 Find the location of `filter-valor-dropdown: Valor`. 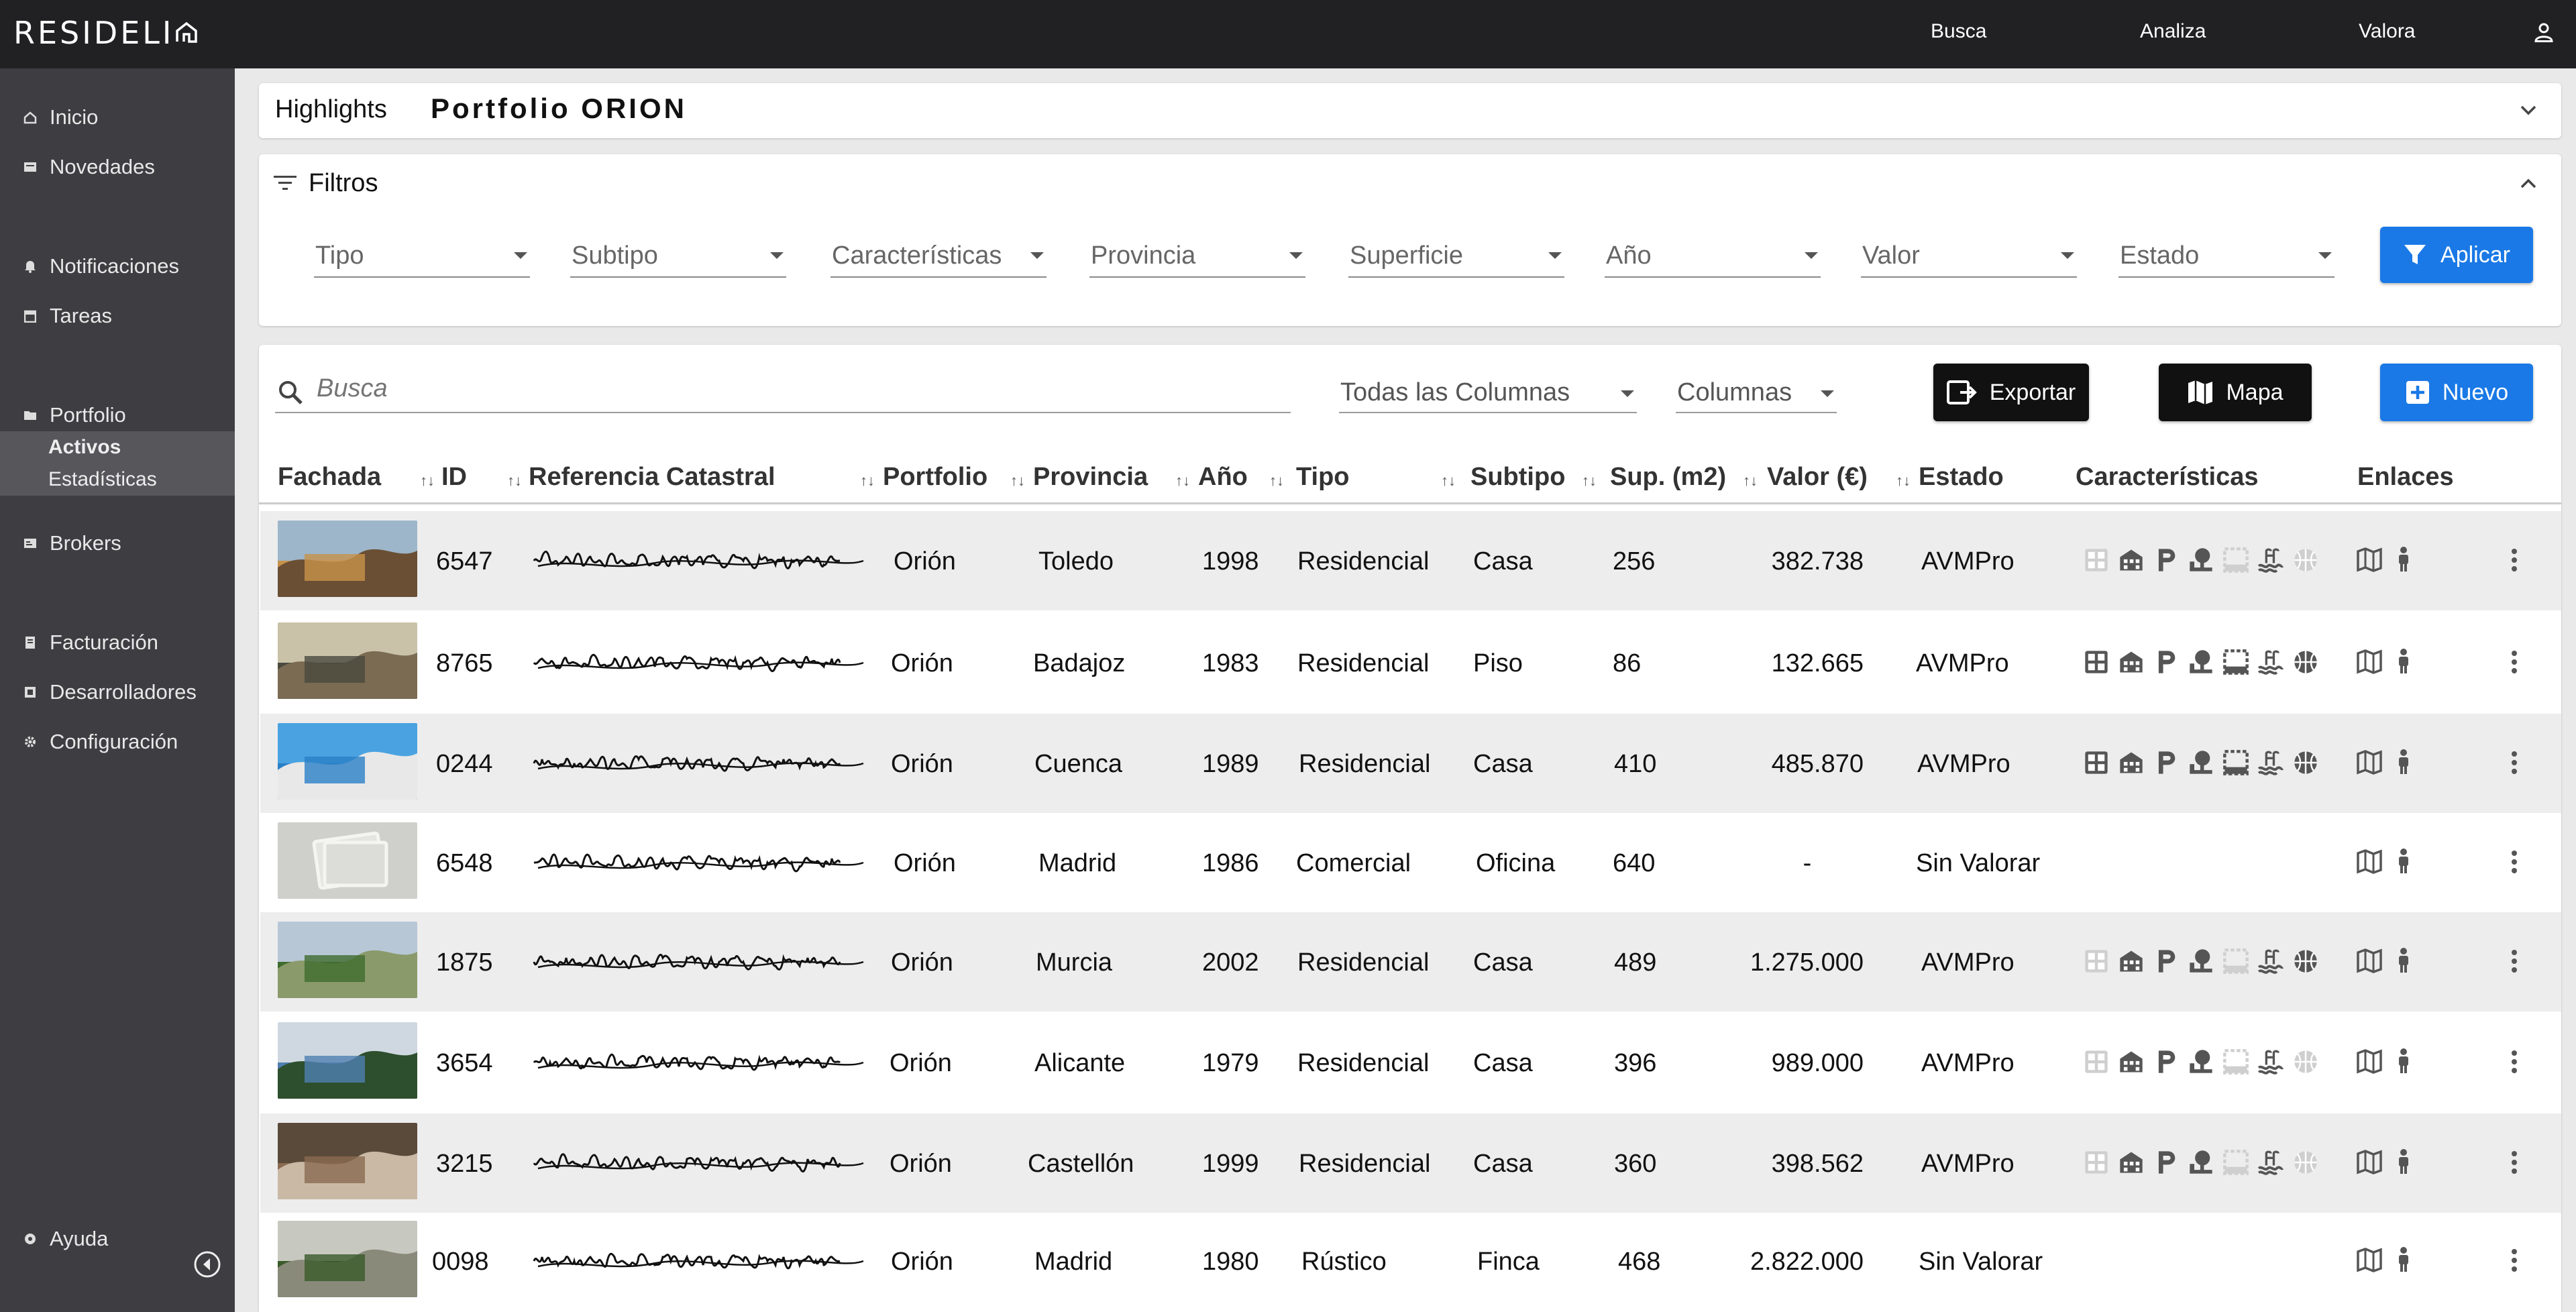

filter-valor-dropdown: Valor is located at coordinates (1969, 257).